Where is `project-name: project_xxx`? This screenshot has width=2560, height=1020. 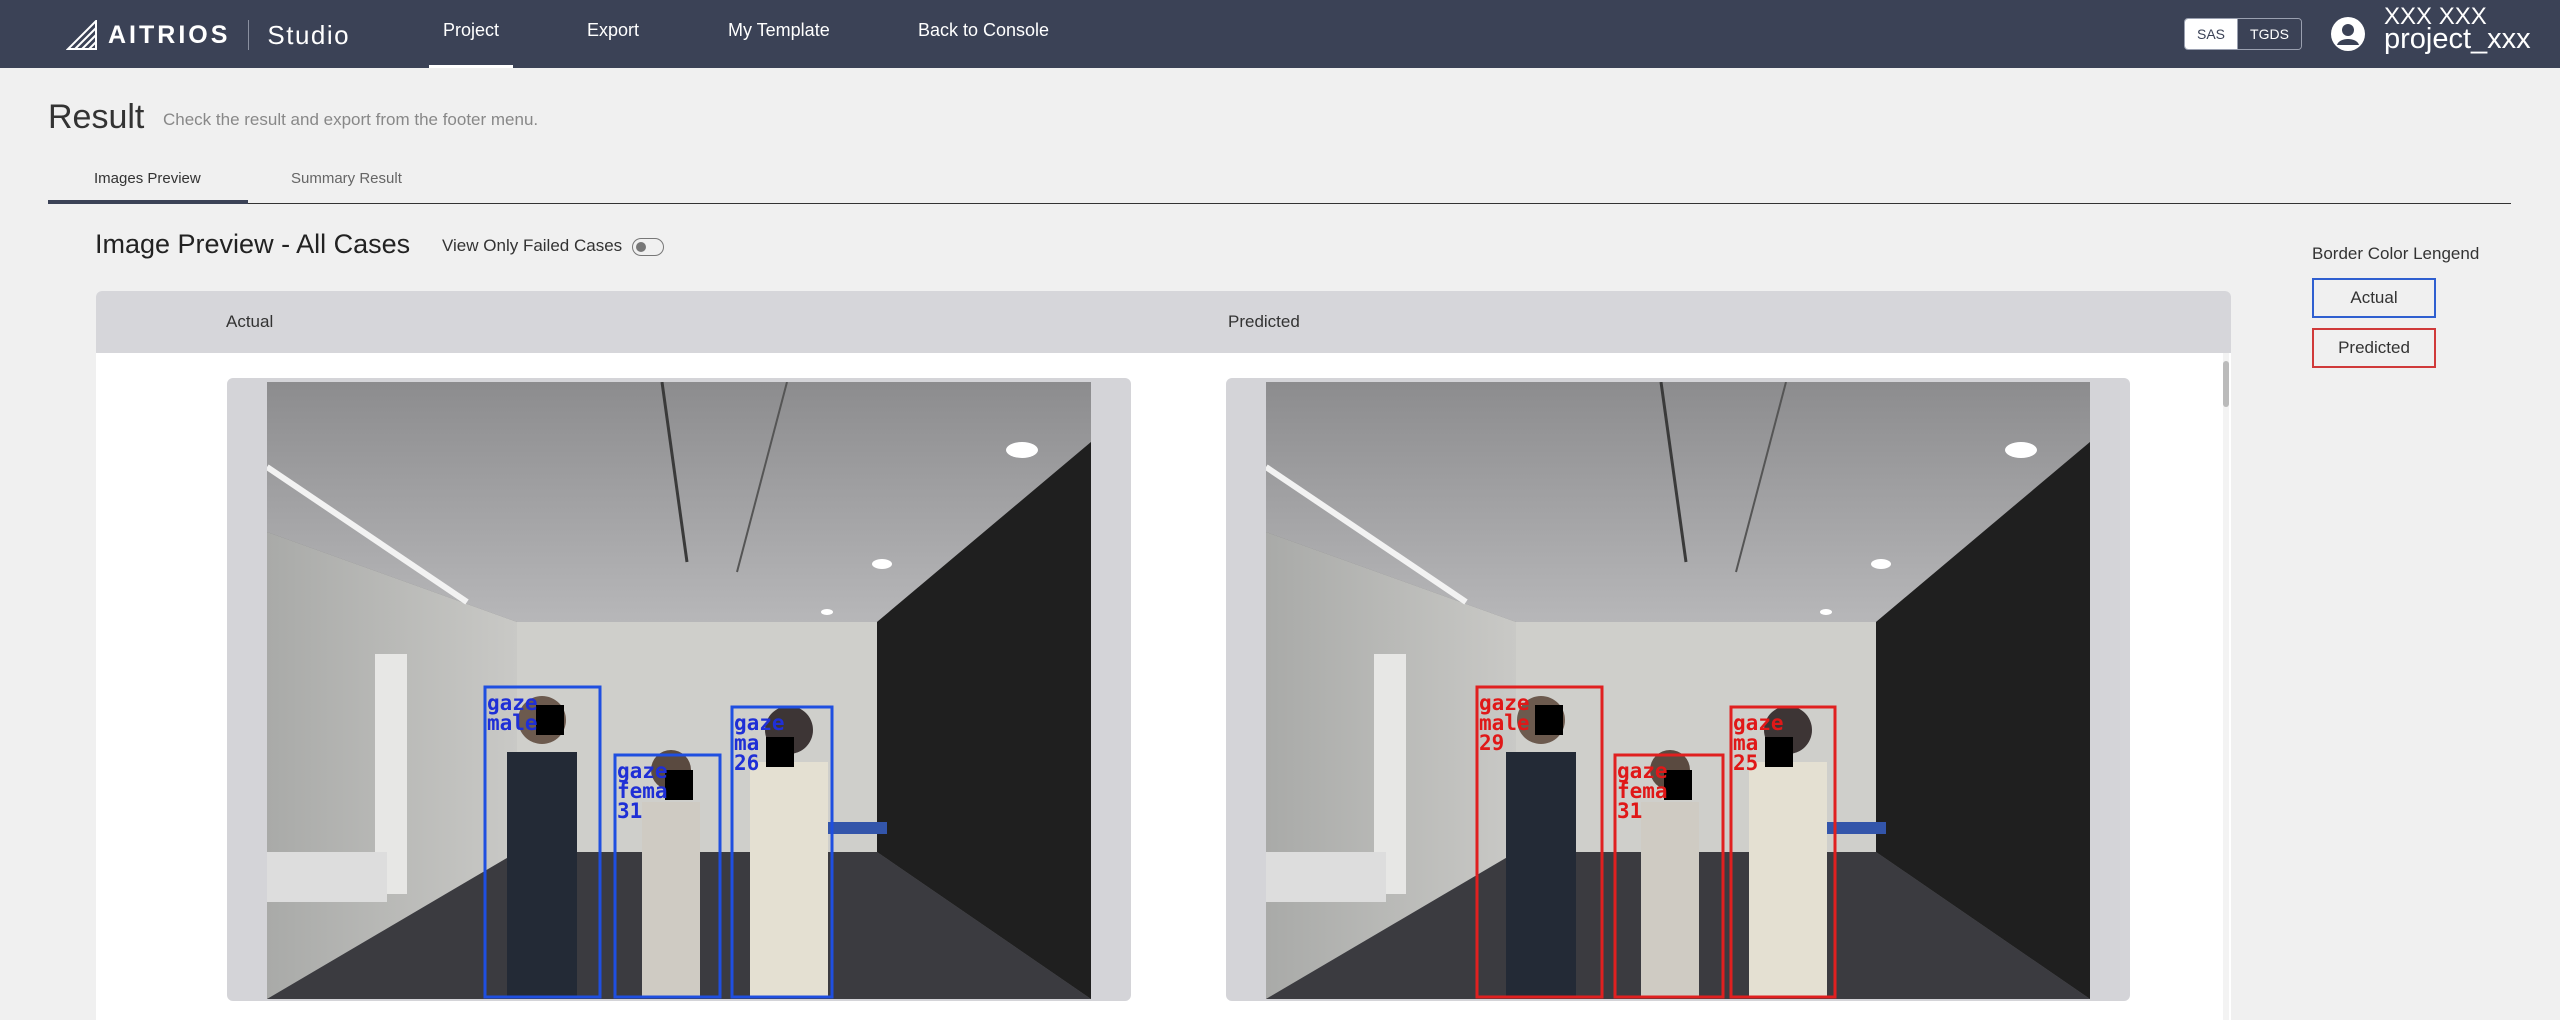 project-name: project_xxx is located at coordinates (2457, 39).